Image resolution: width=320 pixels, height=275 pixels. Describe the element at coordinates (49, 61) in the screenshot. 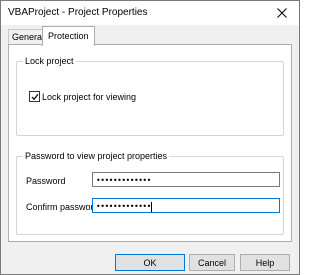

I see `lock-project-legend: Lock project` at that location.